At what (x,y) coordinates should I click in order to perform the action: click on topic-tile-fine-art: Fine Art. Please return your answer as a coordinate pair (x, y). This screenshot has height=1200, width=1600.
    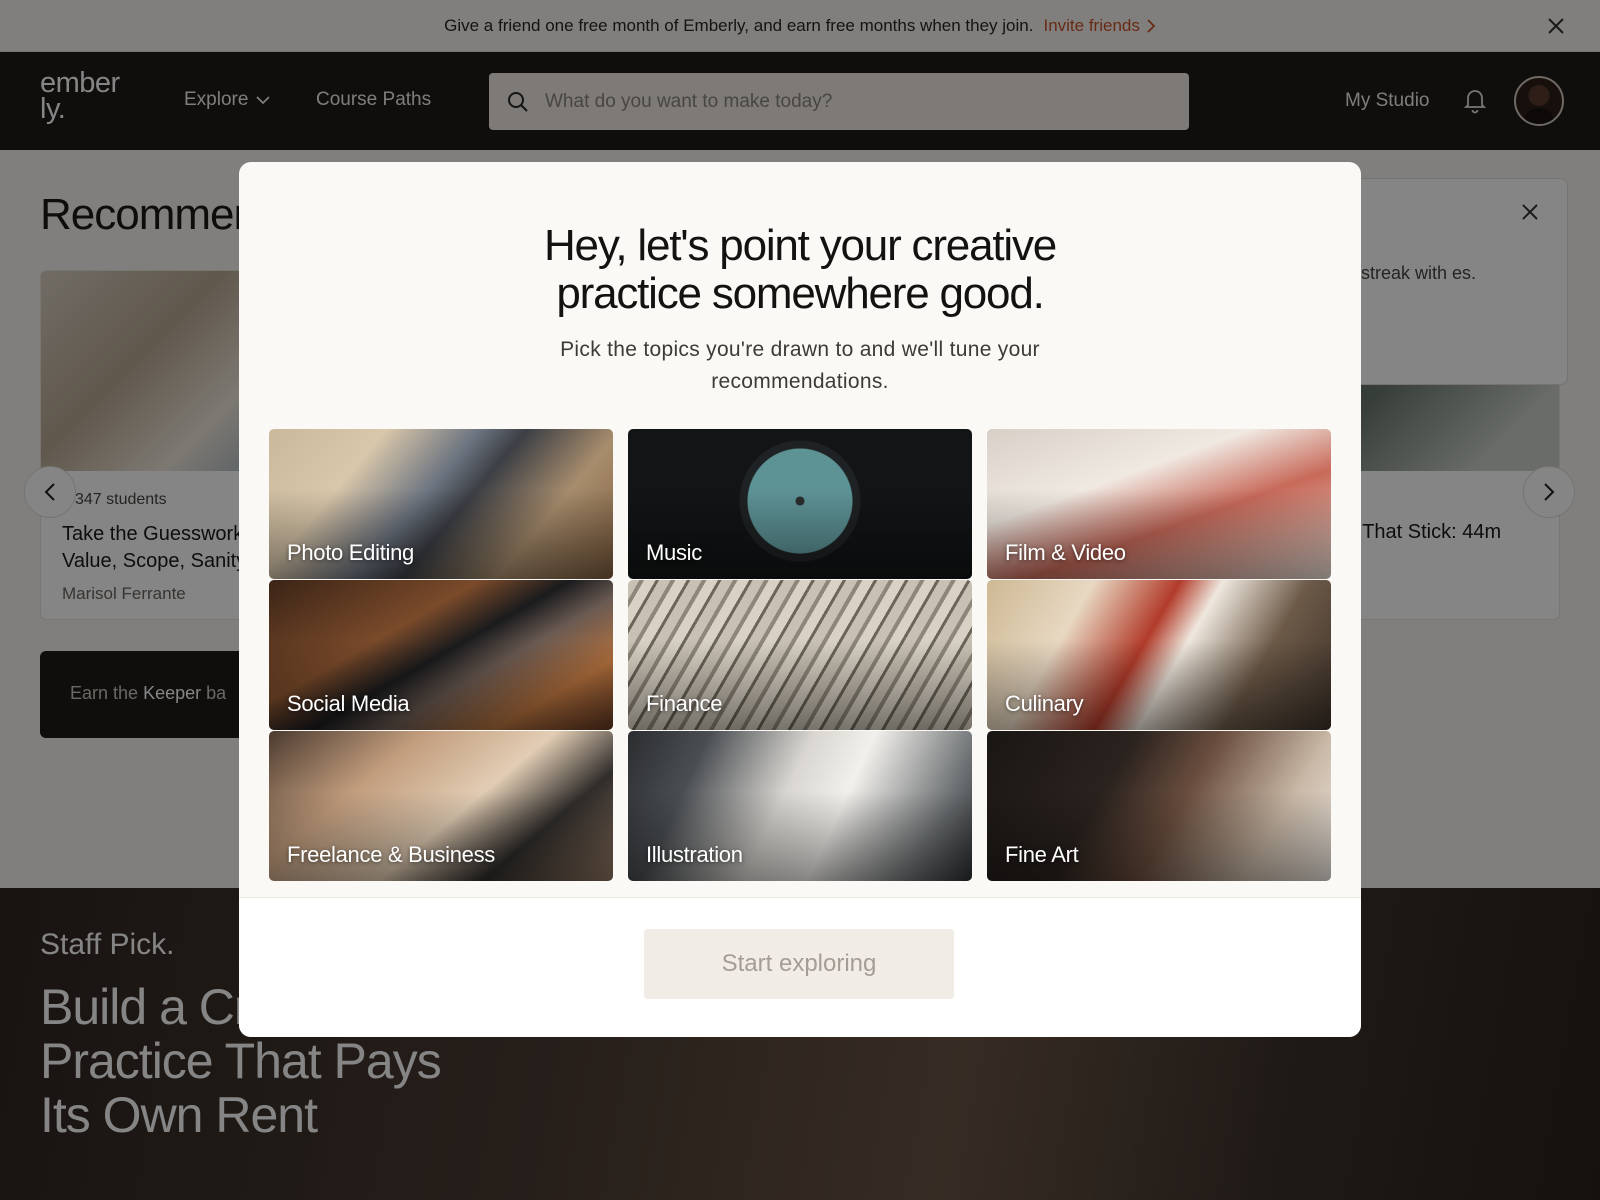
    Looking at the image, I should click on (1159, 806).